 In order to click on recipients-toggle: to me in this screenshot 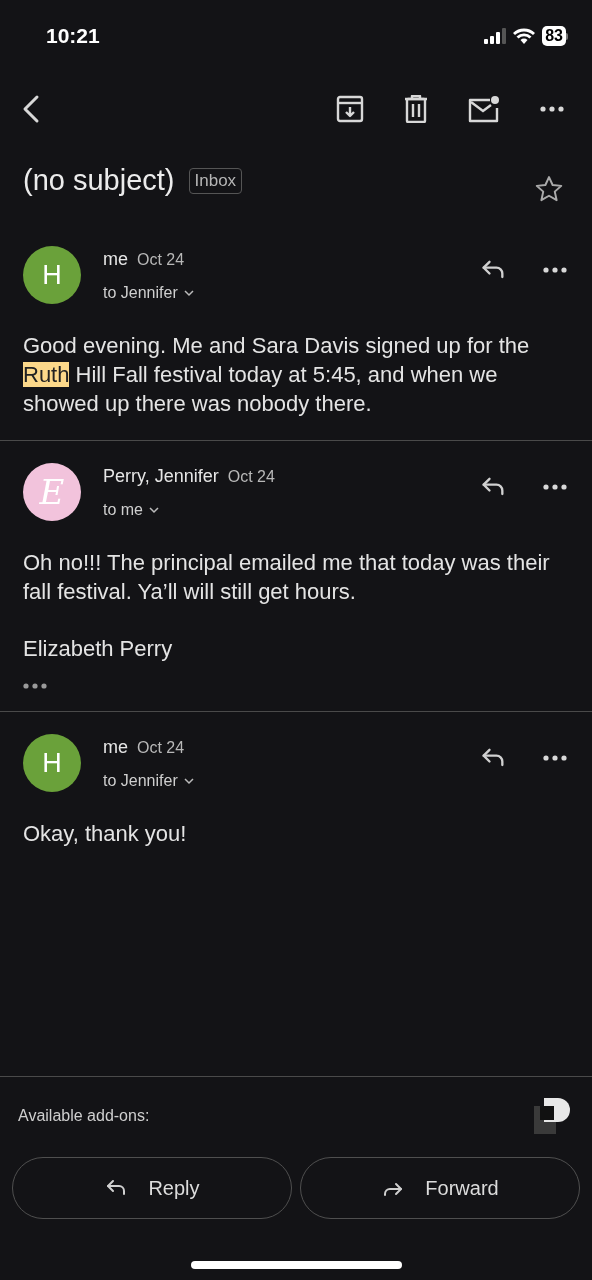, I will do `click(131, 510)`.